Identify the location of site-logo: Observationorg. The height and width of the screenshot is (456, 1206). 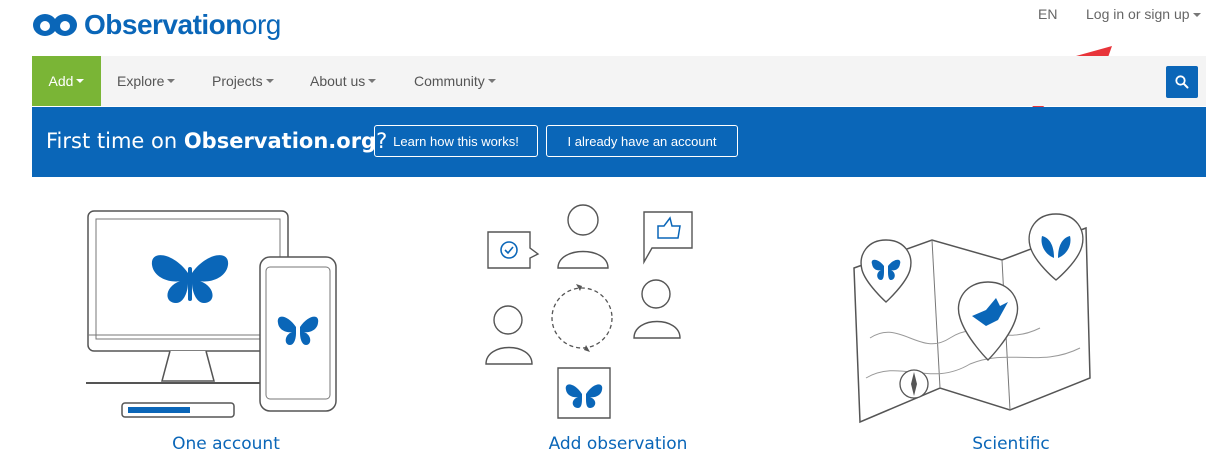
(156, 25).